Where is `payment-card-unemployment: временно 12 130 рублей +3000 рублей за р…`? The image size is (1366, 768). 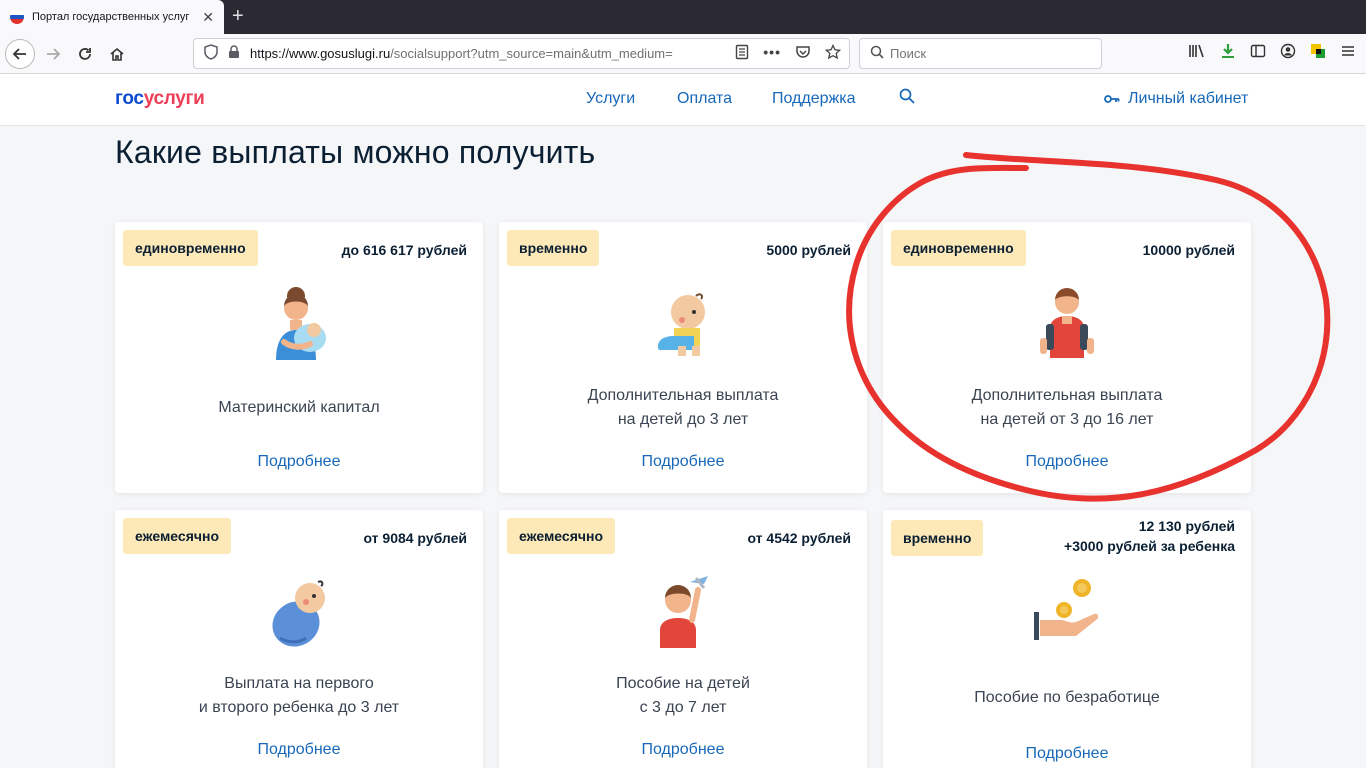
payment-card-unemployment: временно 12 130 рублей +3000 рублей за р… is located at coordinates (1067, 639).